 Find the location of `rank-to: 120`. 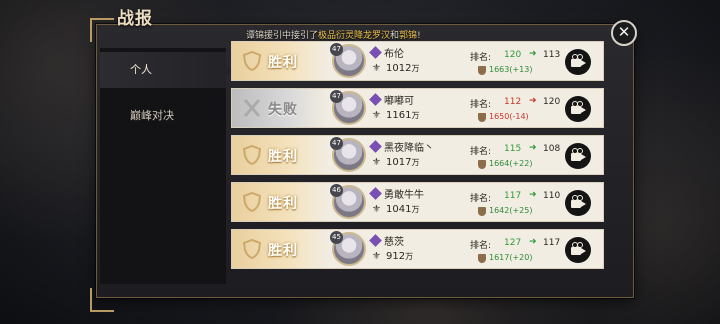

rank-to: 120 is located at coordinates (552, 102).